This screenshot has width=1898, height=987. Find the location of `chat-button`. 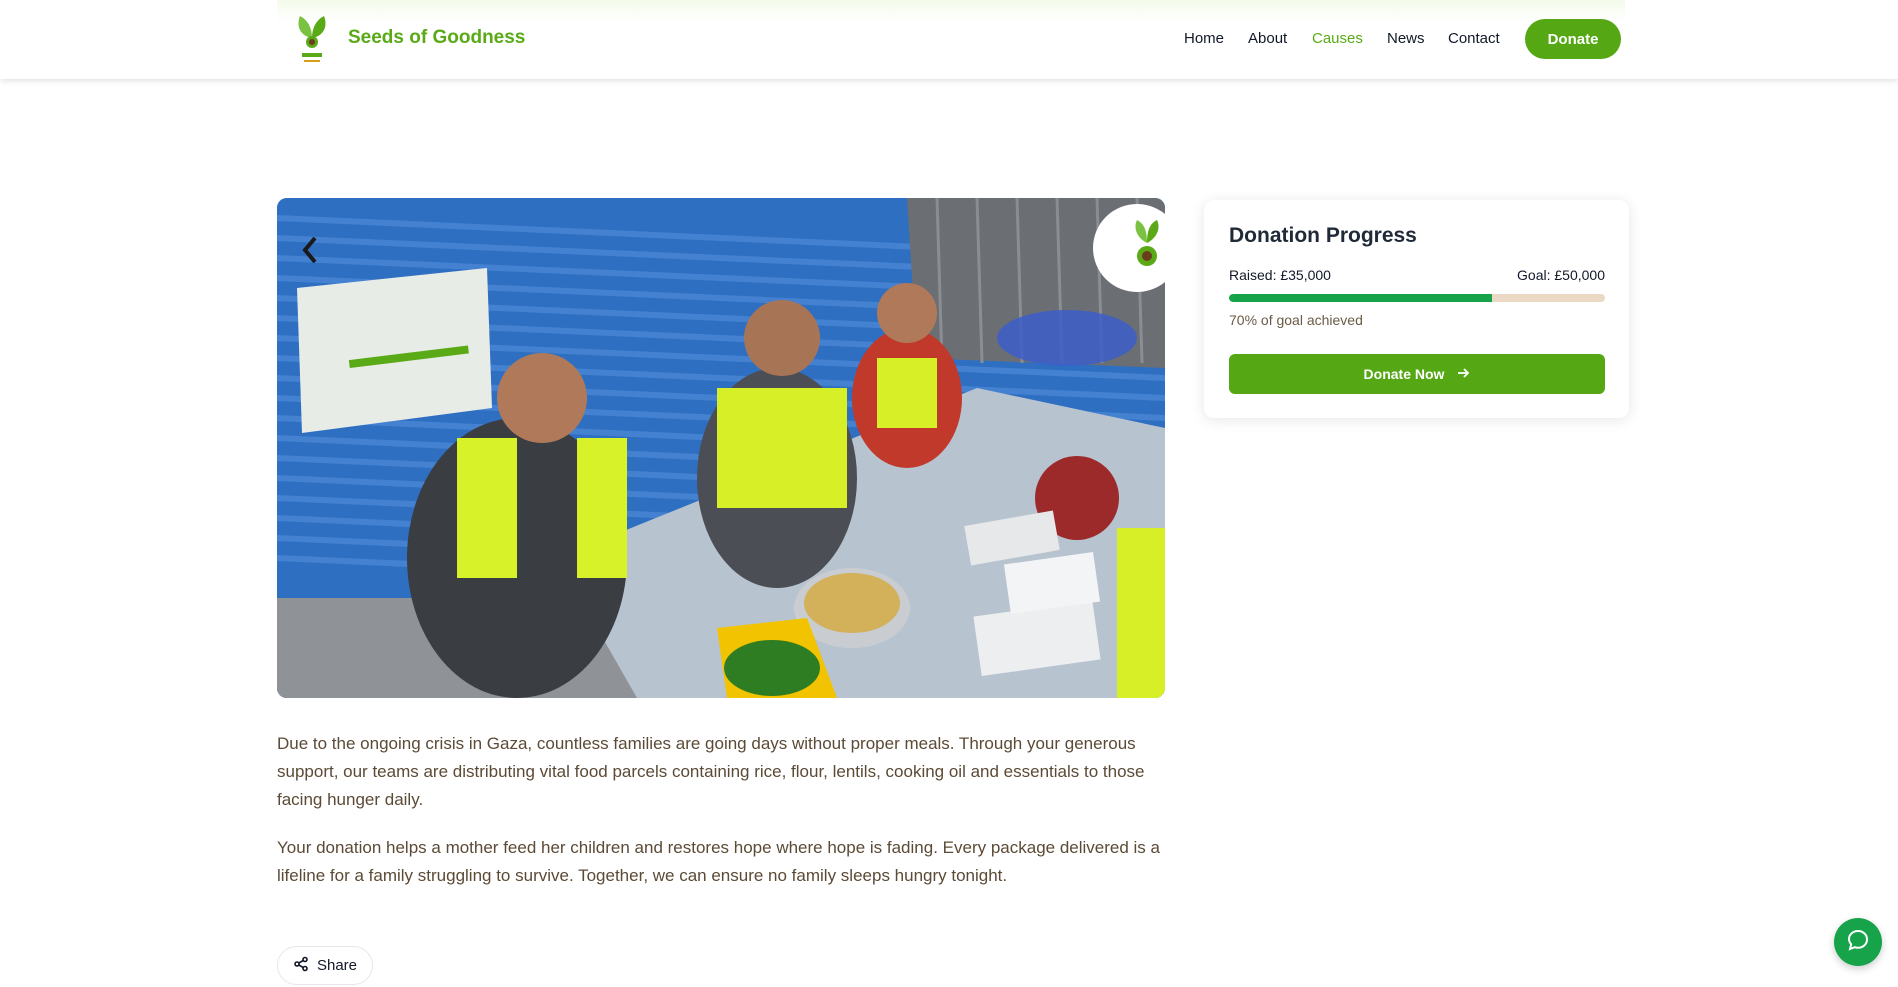

chat-button is located at coordinates (1858, 942).